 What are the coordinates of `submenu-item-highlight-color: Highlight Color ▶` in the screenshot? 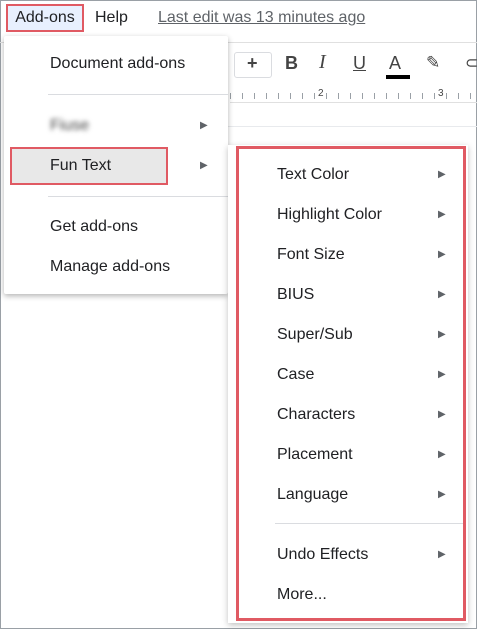 It's located at (351, 215).